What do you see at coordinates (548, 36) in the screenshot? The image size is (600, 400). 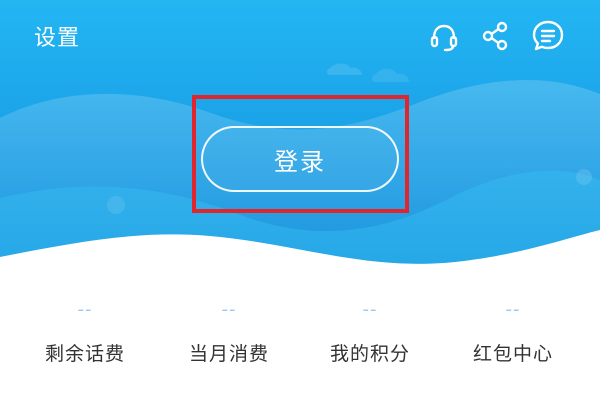 I see `message-icon` at bounding box center [548, 36].